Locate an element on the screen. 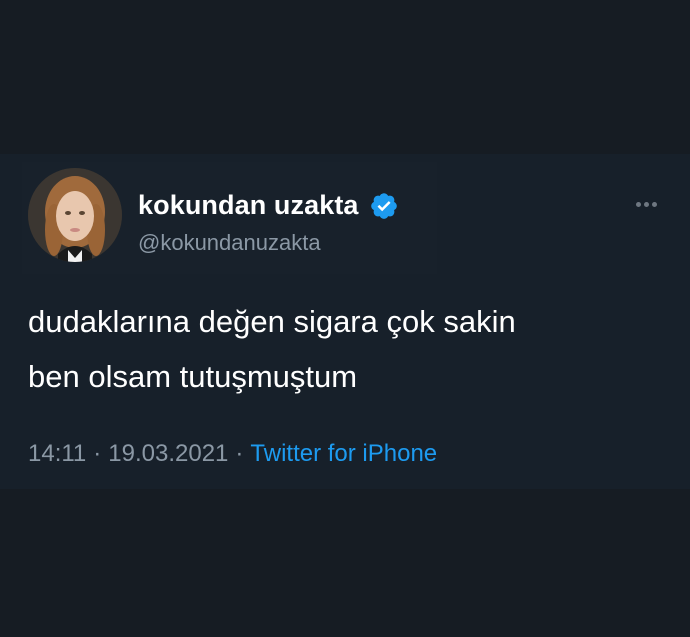  user-handle: @kokundanuzakta is located at coordinates (229, 243).